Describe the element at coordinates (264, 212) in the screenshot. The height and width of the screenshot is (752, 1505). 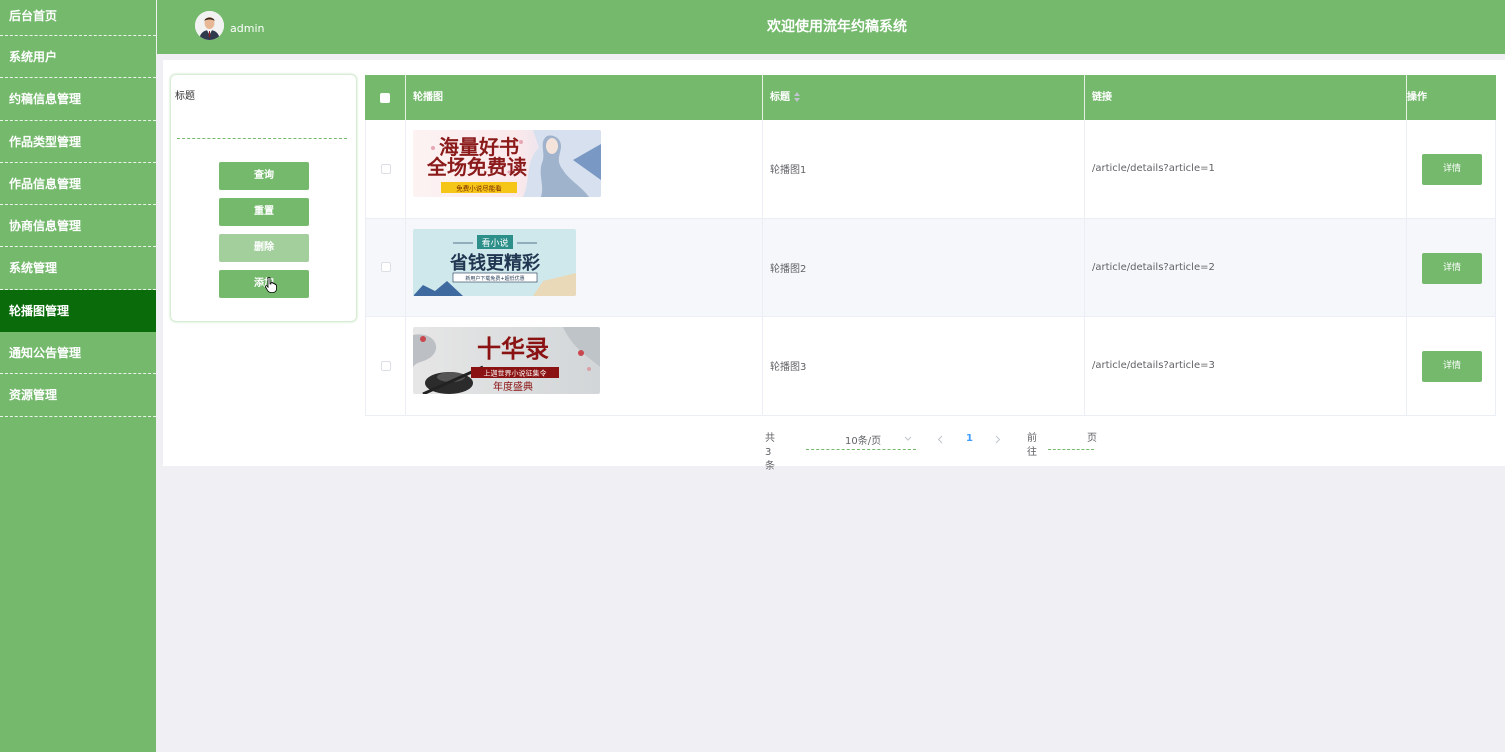
I see `reset-button: 重置` at that location.